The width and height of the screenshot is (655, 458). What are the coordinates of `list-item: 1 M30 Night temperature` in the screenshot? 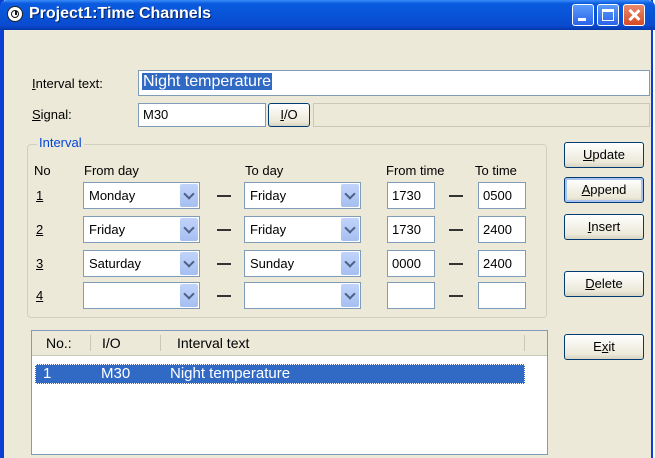 It's located at (280, 374).